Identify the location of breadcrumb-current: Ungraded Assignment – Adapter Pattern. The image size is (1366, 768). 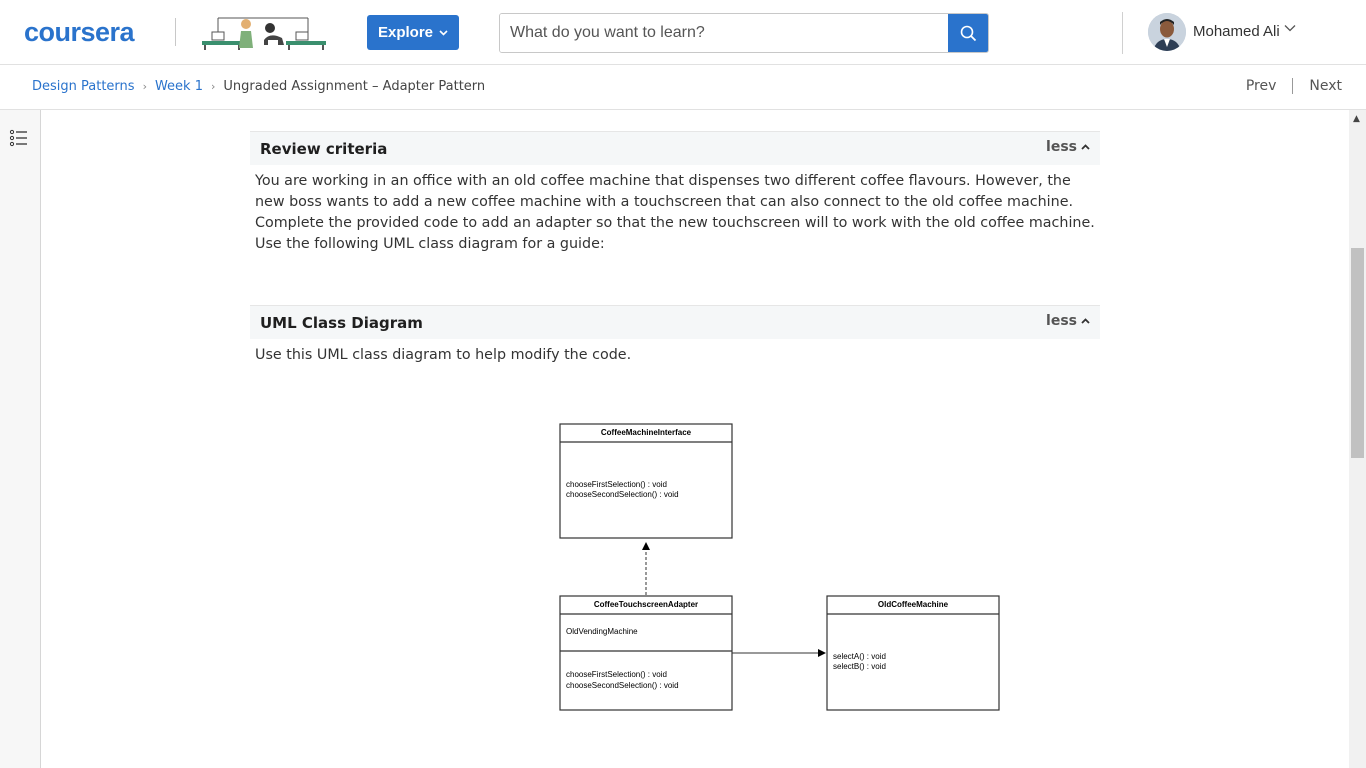
(354, 86).